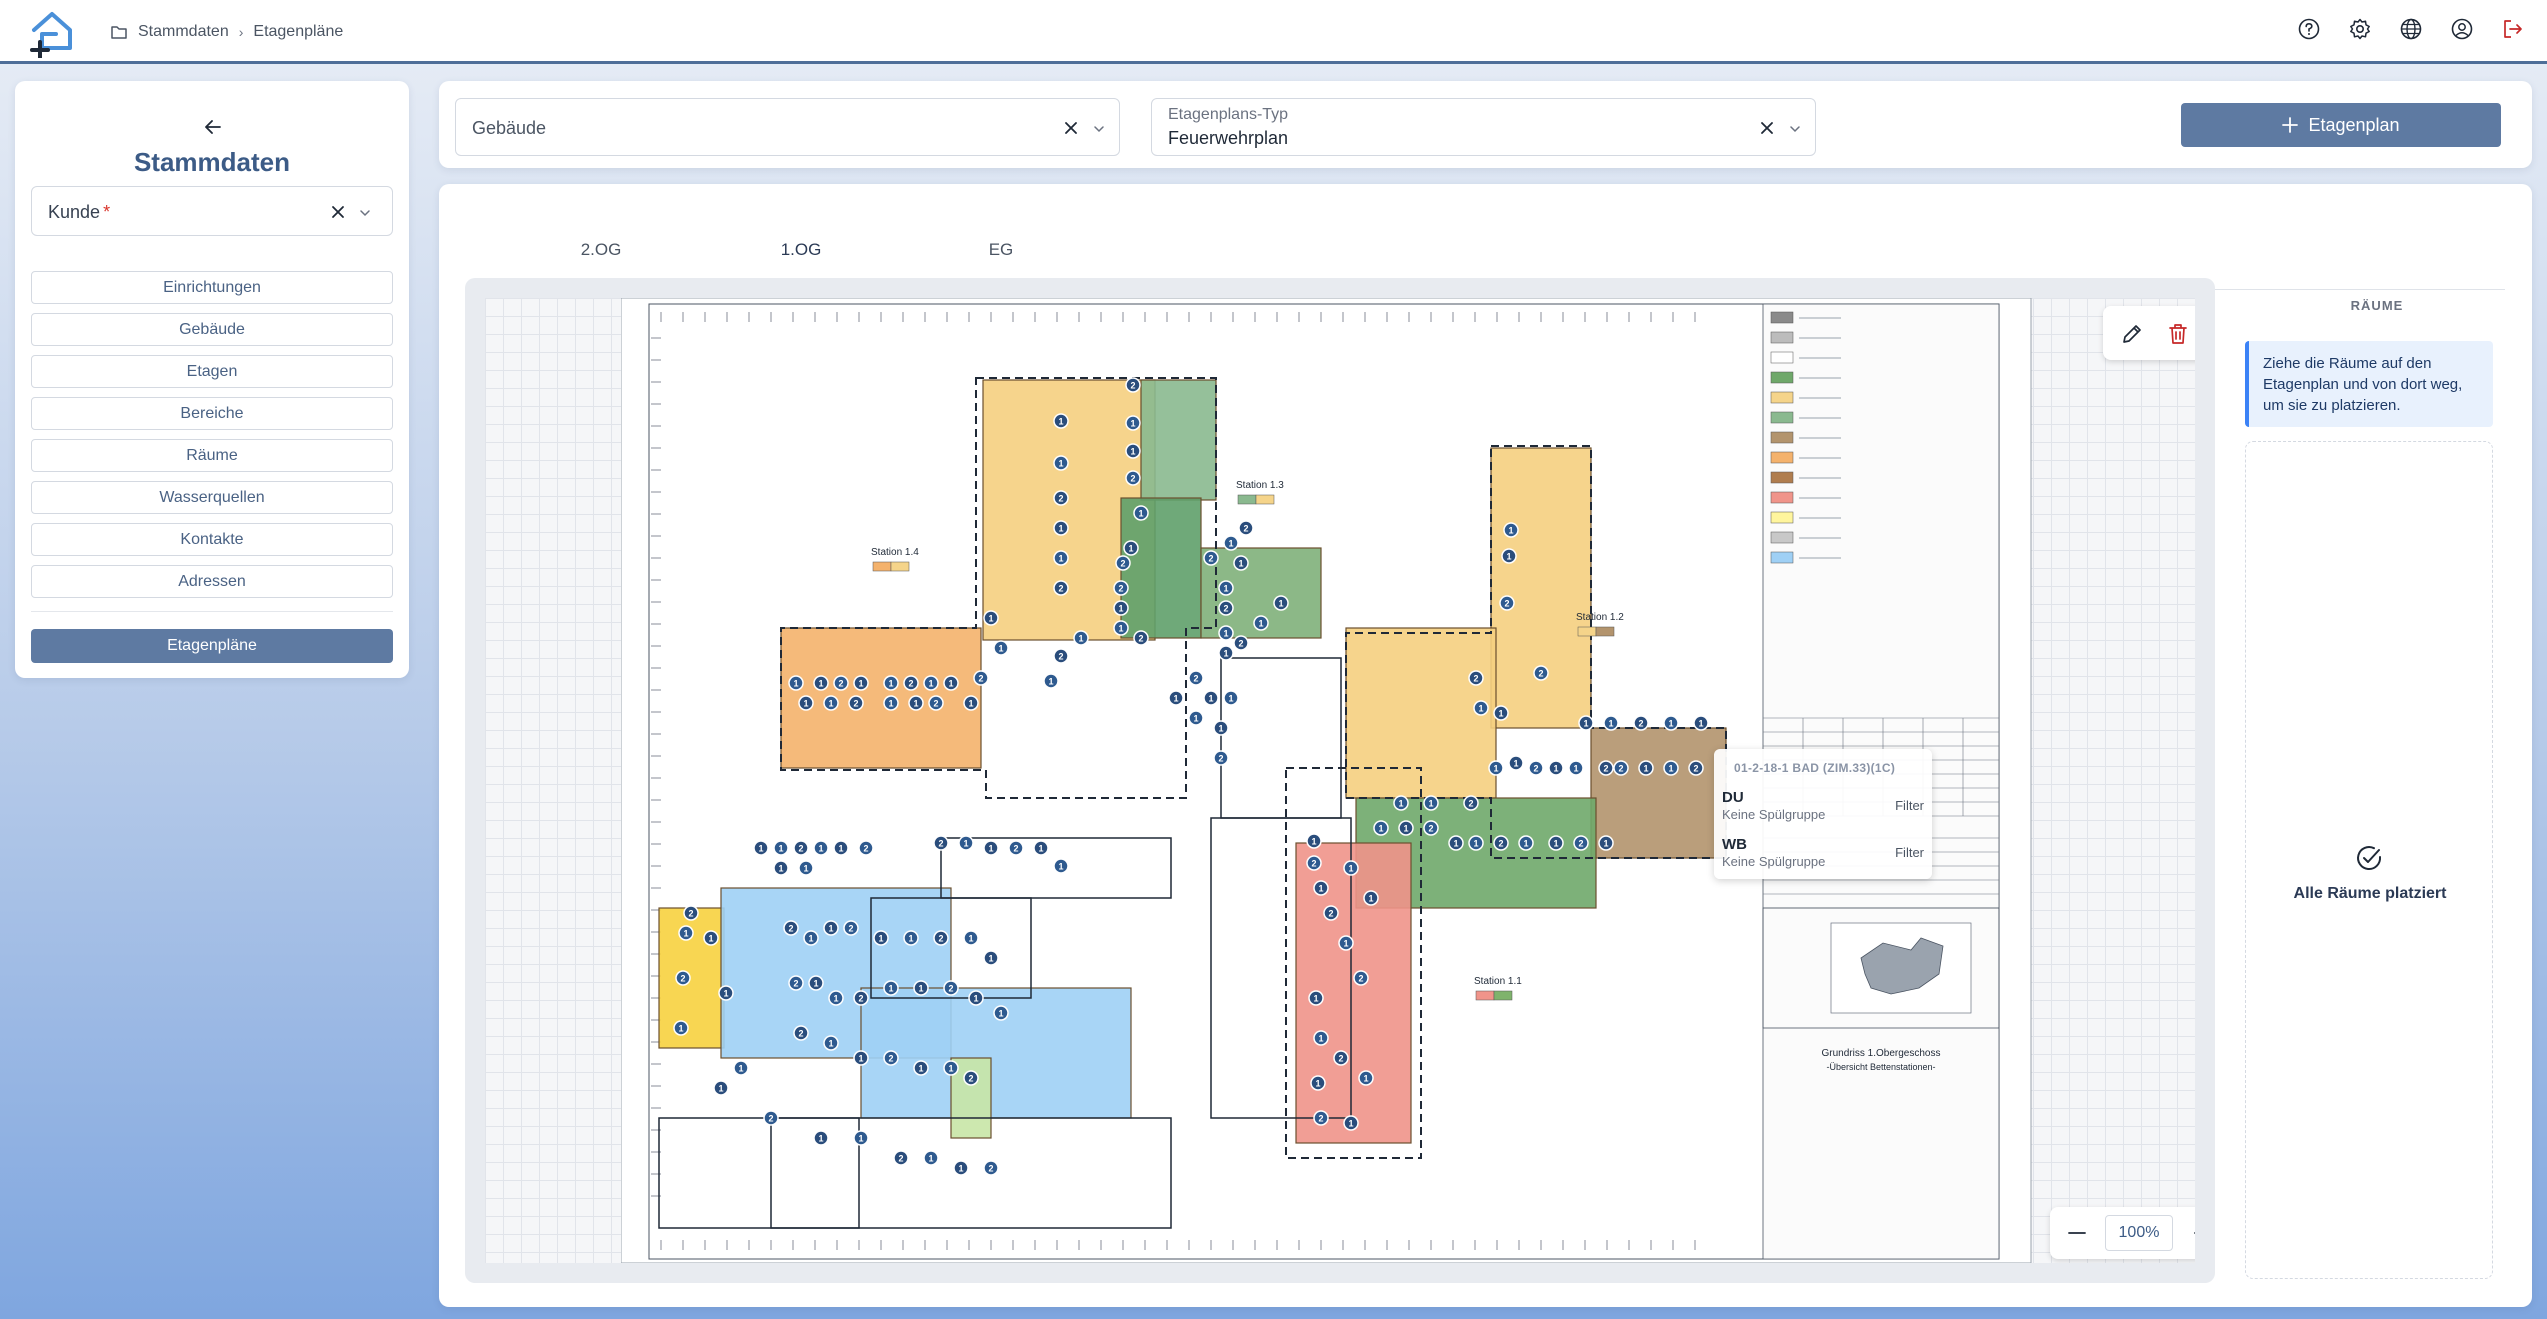 Image resolution: width=2547 pixels, height=1319 pixels. I want to click on kunde-select: Kunde *, so click(212, 211).